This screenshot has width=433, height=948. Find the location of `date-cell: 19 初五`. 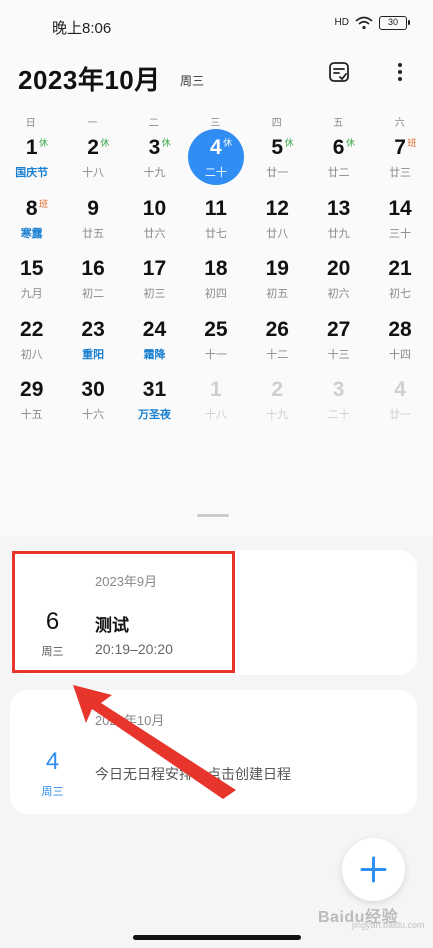

date-cell: 19 初五 is located at coordinates (277, 283).